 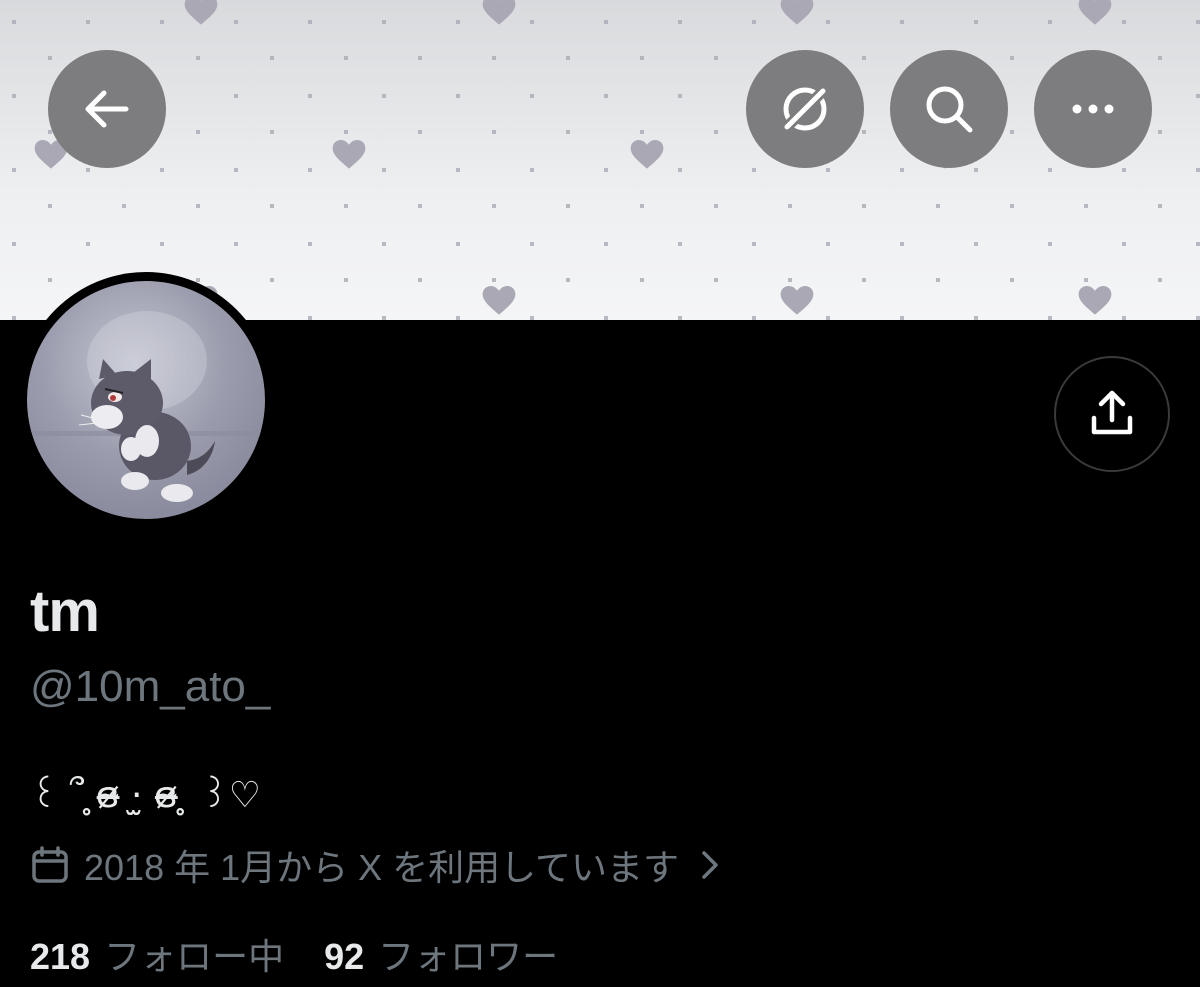 I want to click on share-upload-icon, so click(x=1112, y=412).